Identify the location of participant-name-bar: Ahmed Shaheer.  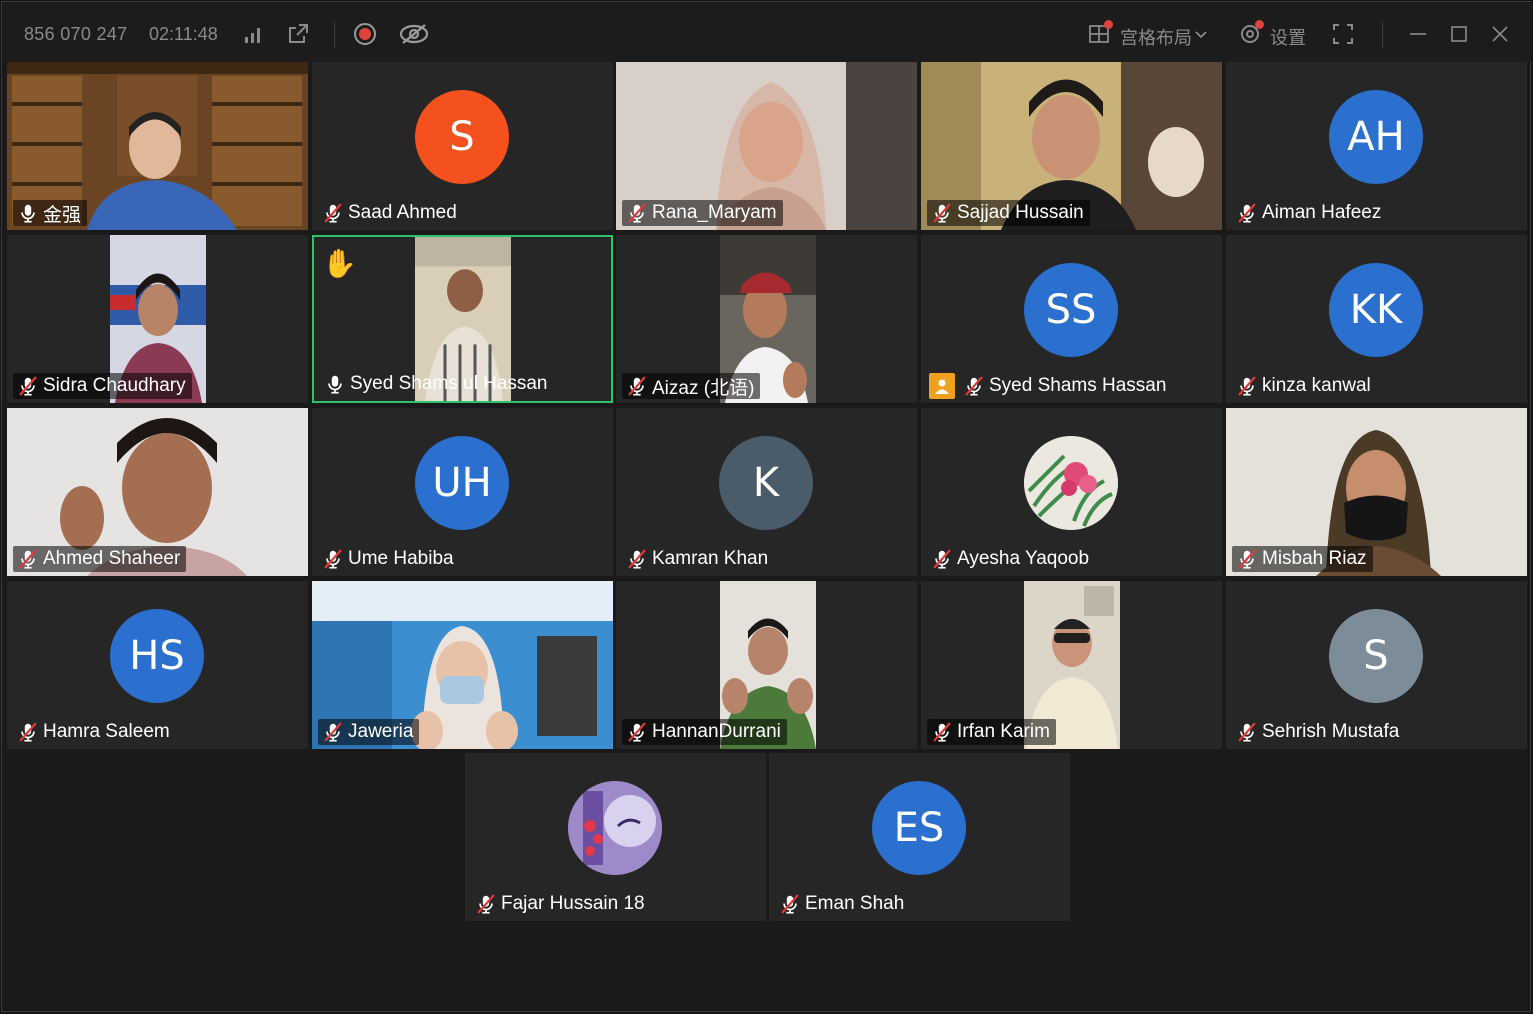
(100, 559).